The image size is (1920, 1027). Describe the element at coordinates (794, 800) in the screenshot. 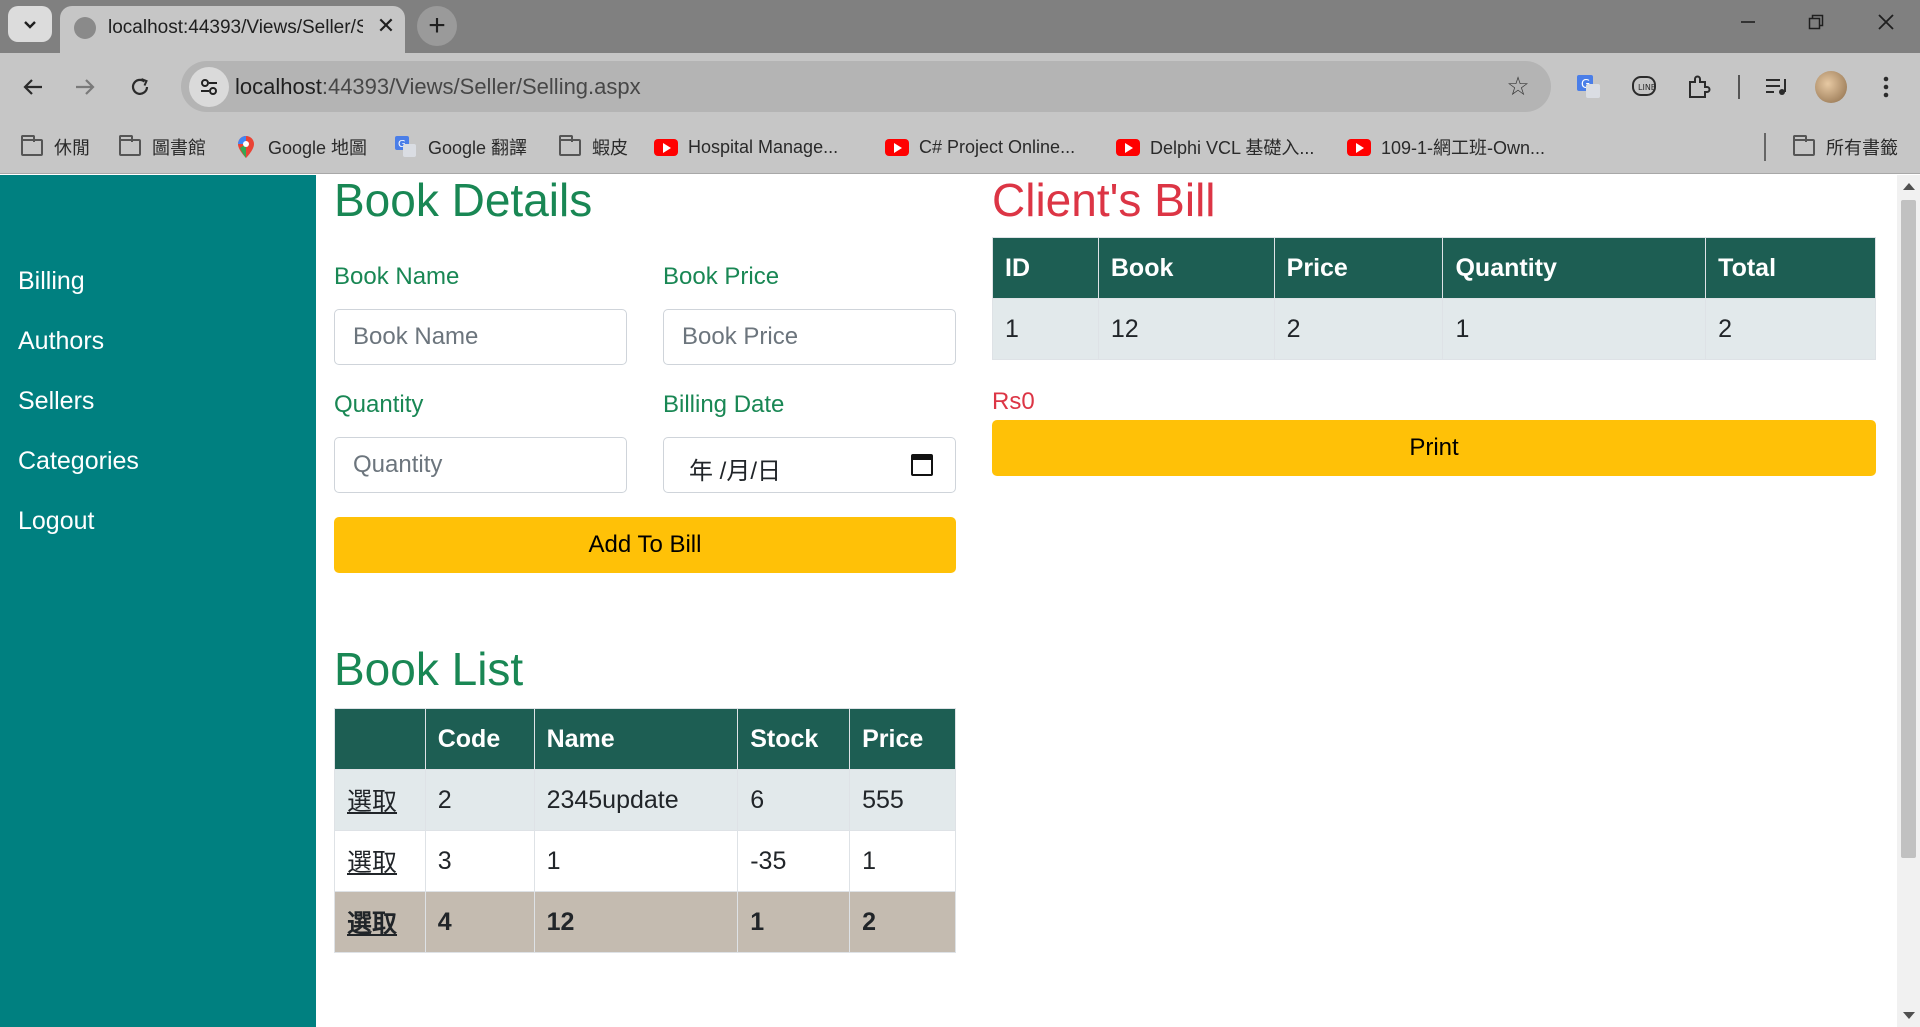

I see `stock-cell: 6` at that location.